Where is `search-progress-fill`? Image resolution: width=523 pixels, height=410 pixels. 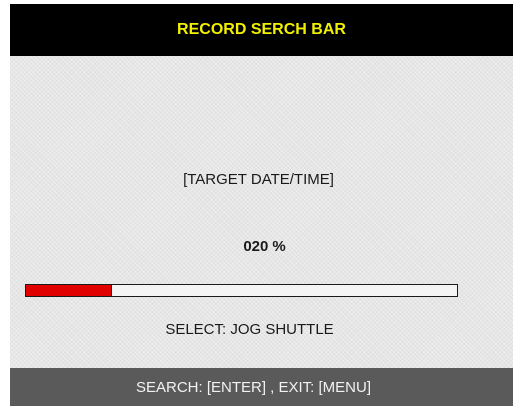 search-progress-fill is located at coordinates (69, 290).